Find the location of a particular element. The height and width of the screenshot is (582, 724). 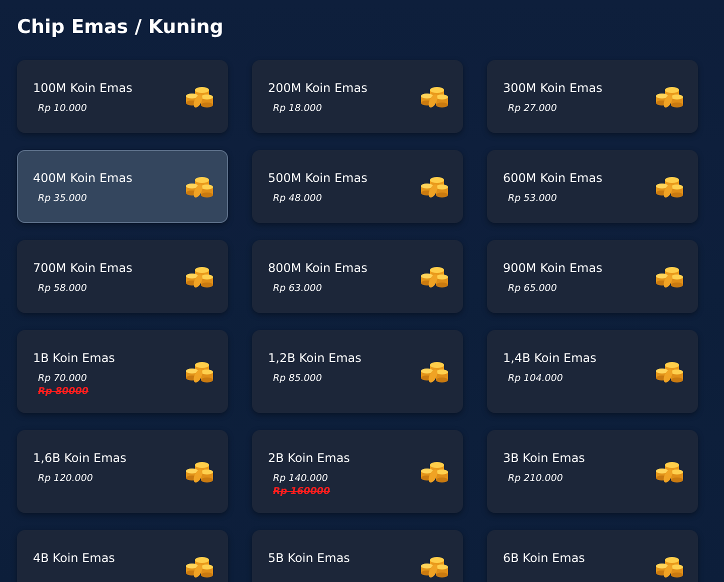

product-card: 700M Koin Emas Rp 58.000 is located at coordinates (122, 276).